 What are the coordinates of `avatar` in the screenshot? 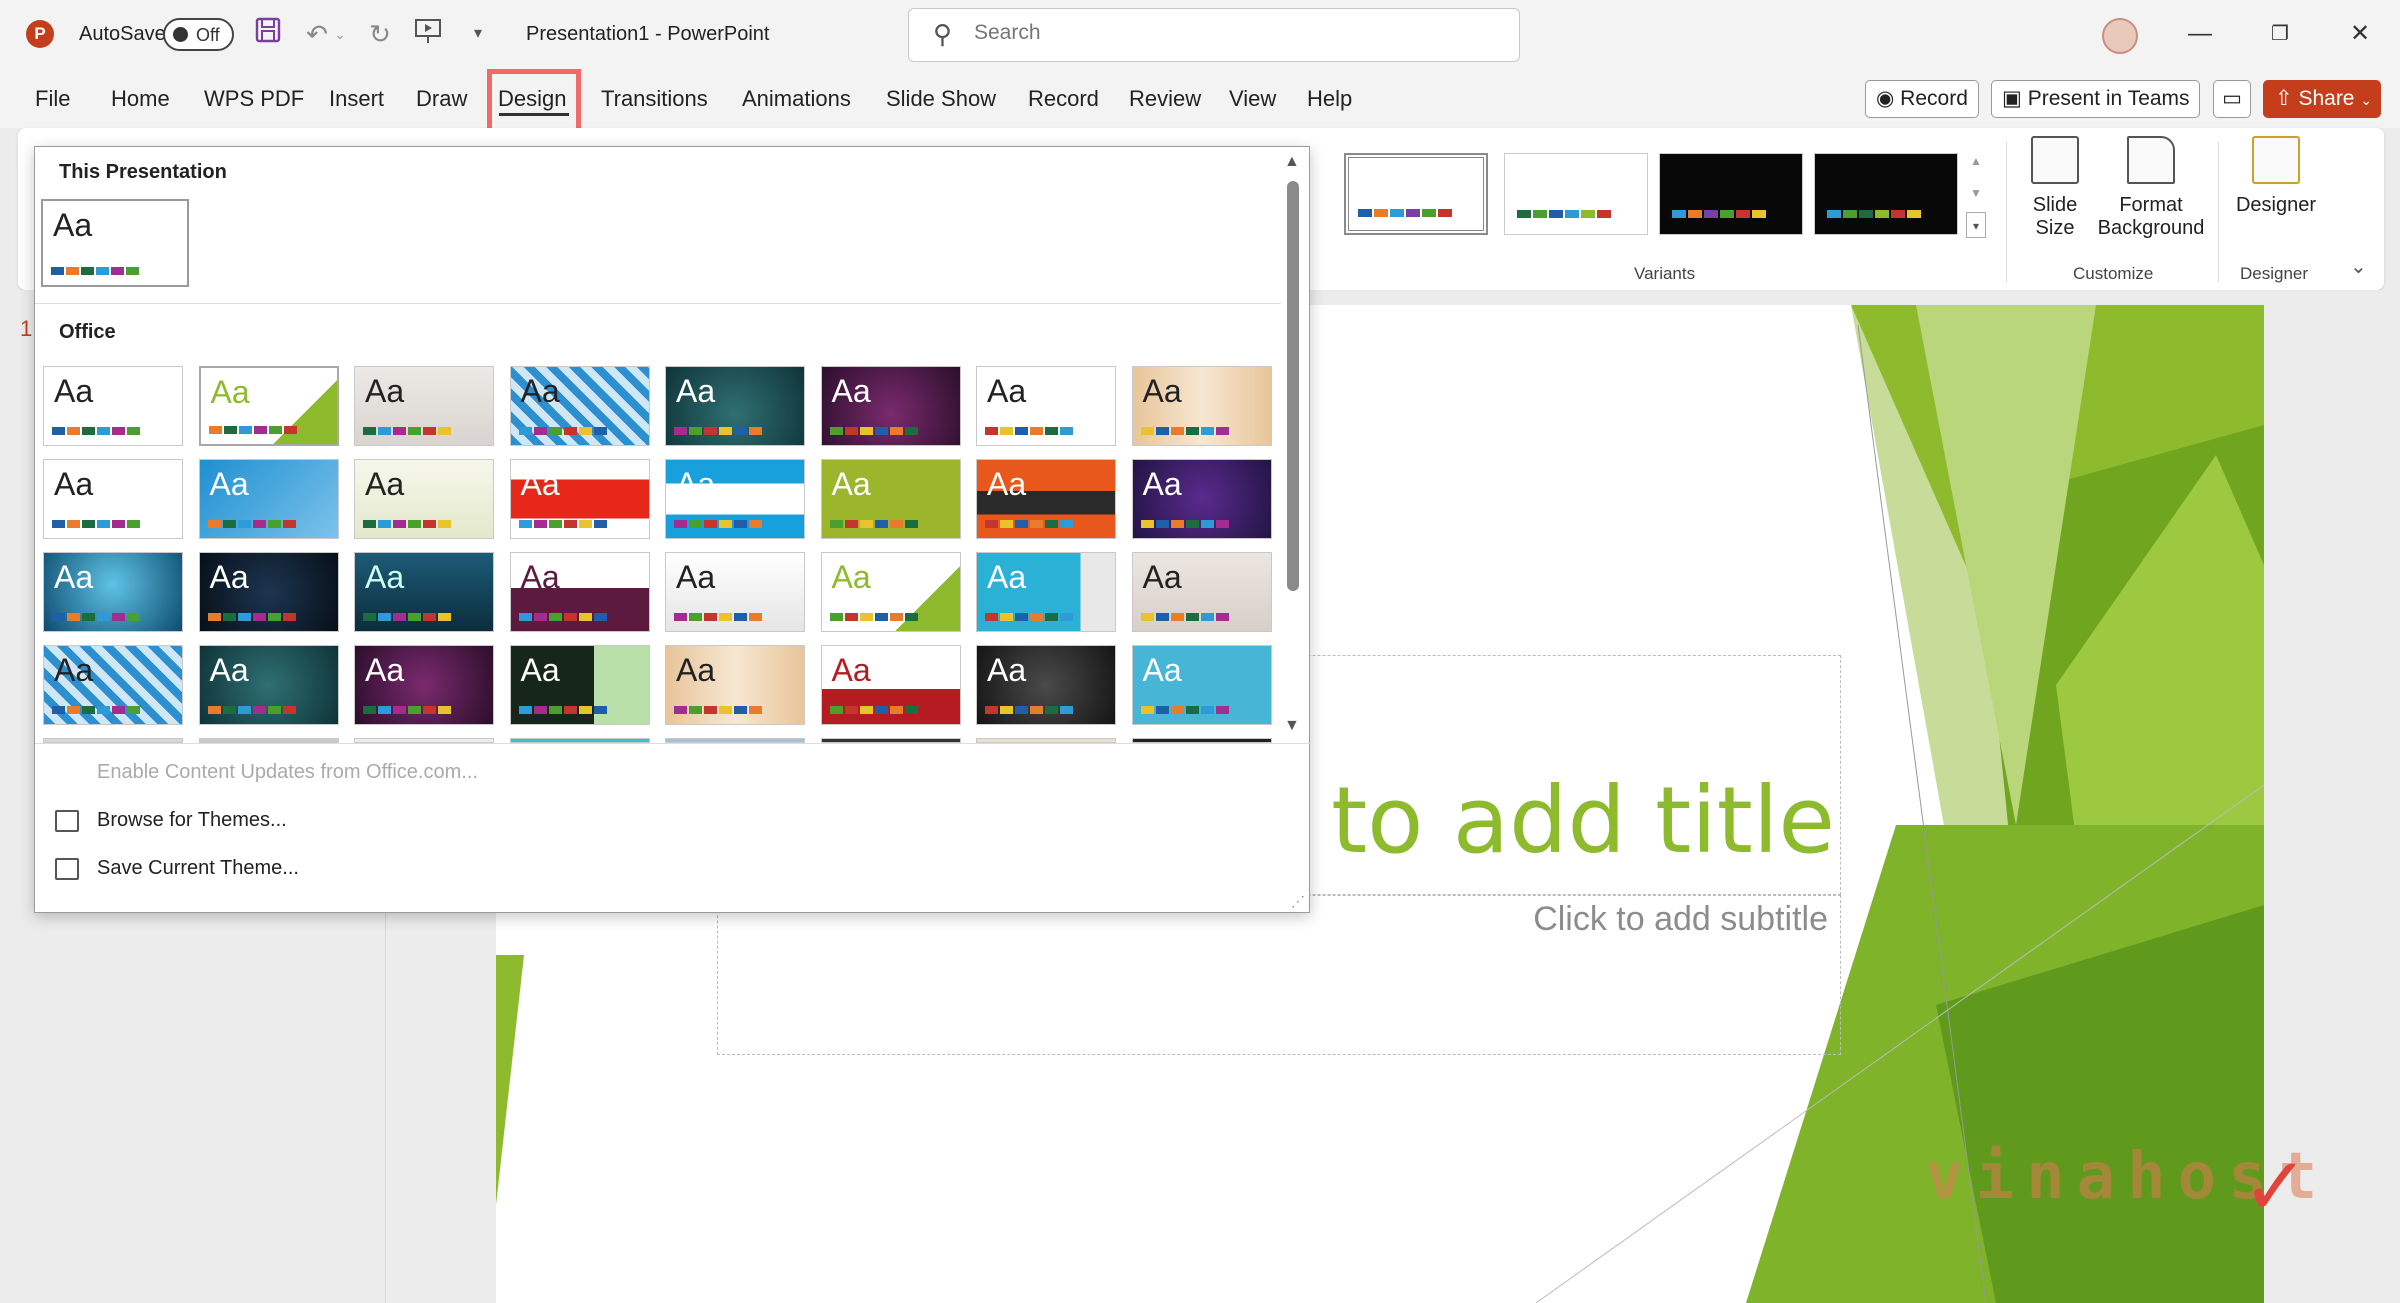 It's located at (2120, 36).